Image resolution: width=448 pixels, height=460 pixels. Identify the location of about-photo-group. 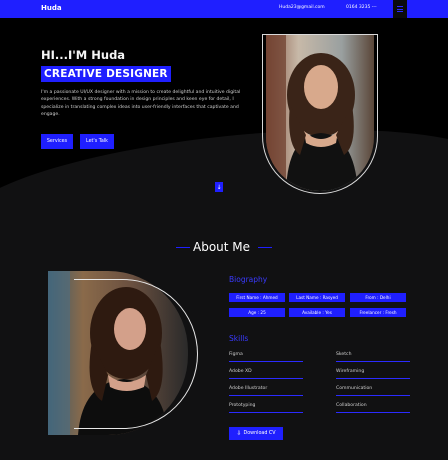
(123, 353).